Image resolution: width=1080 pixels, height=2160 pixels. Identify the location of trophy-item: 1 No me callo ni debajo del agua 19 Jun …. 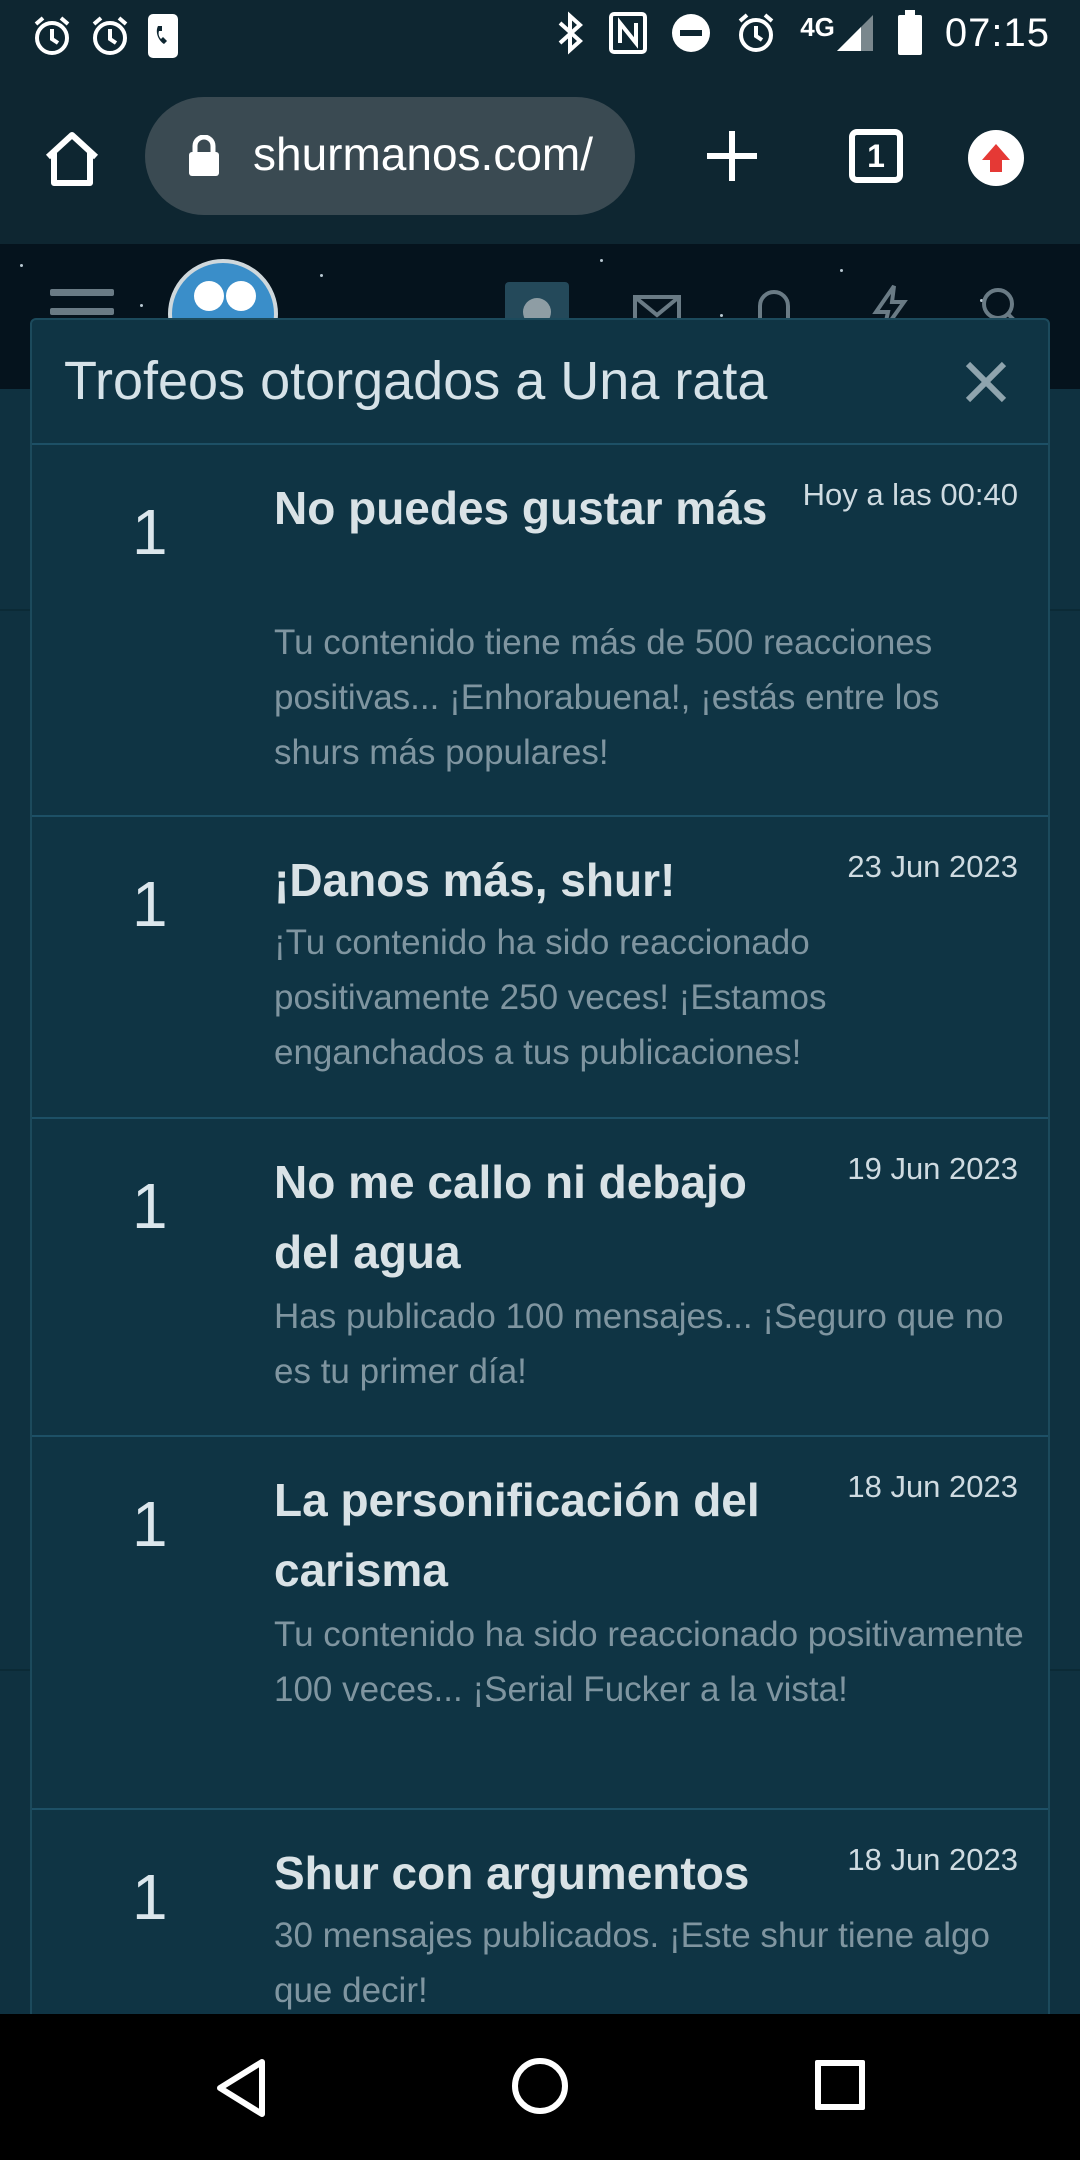
(540, 1278).